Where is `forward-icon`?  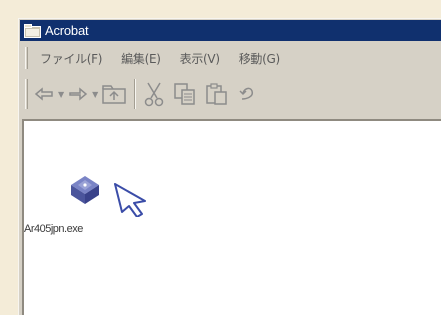 forward-icon is located at coordinates (78, 94).